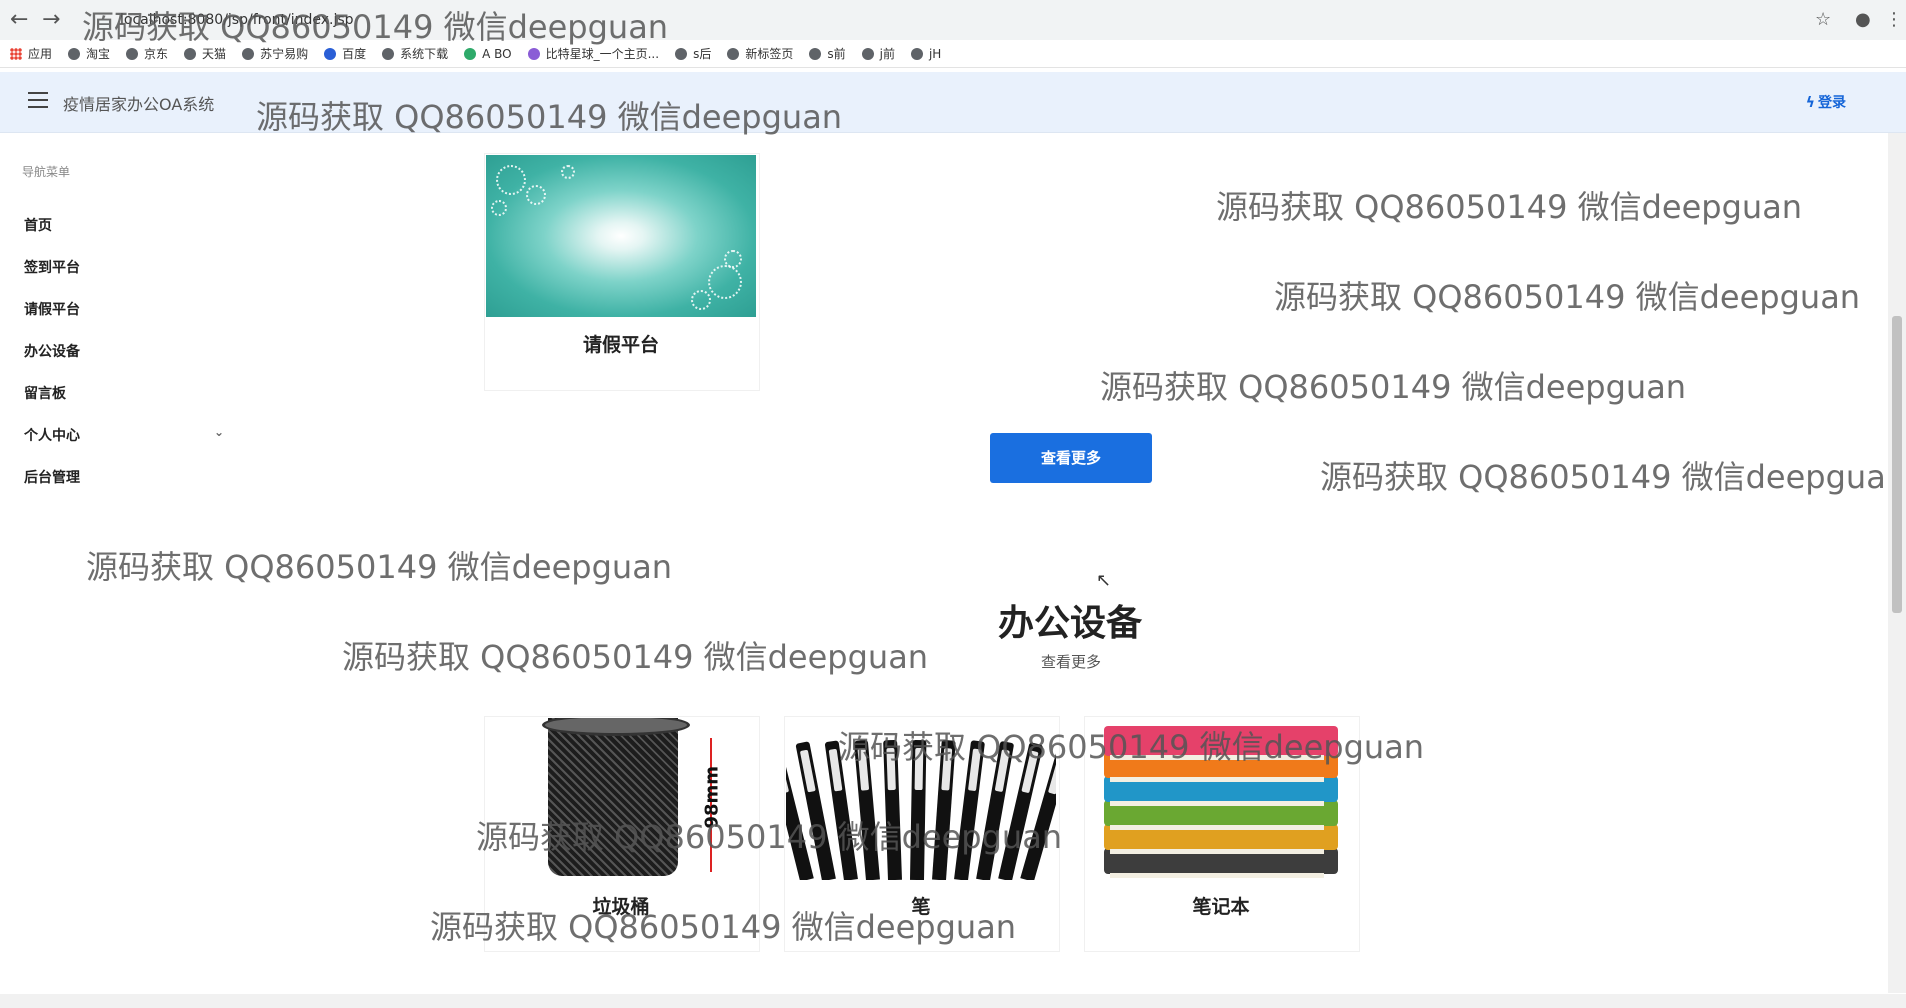 This screenshot has height=1008, width=1906. I want to click on sidebar-item-messages: 留言板, so click(124, 393).